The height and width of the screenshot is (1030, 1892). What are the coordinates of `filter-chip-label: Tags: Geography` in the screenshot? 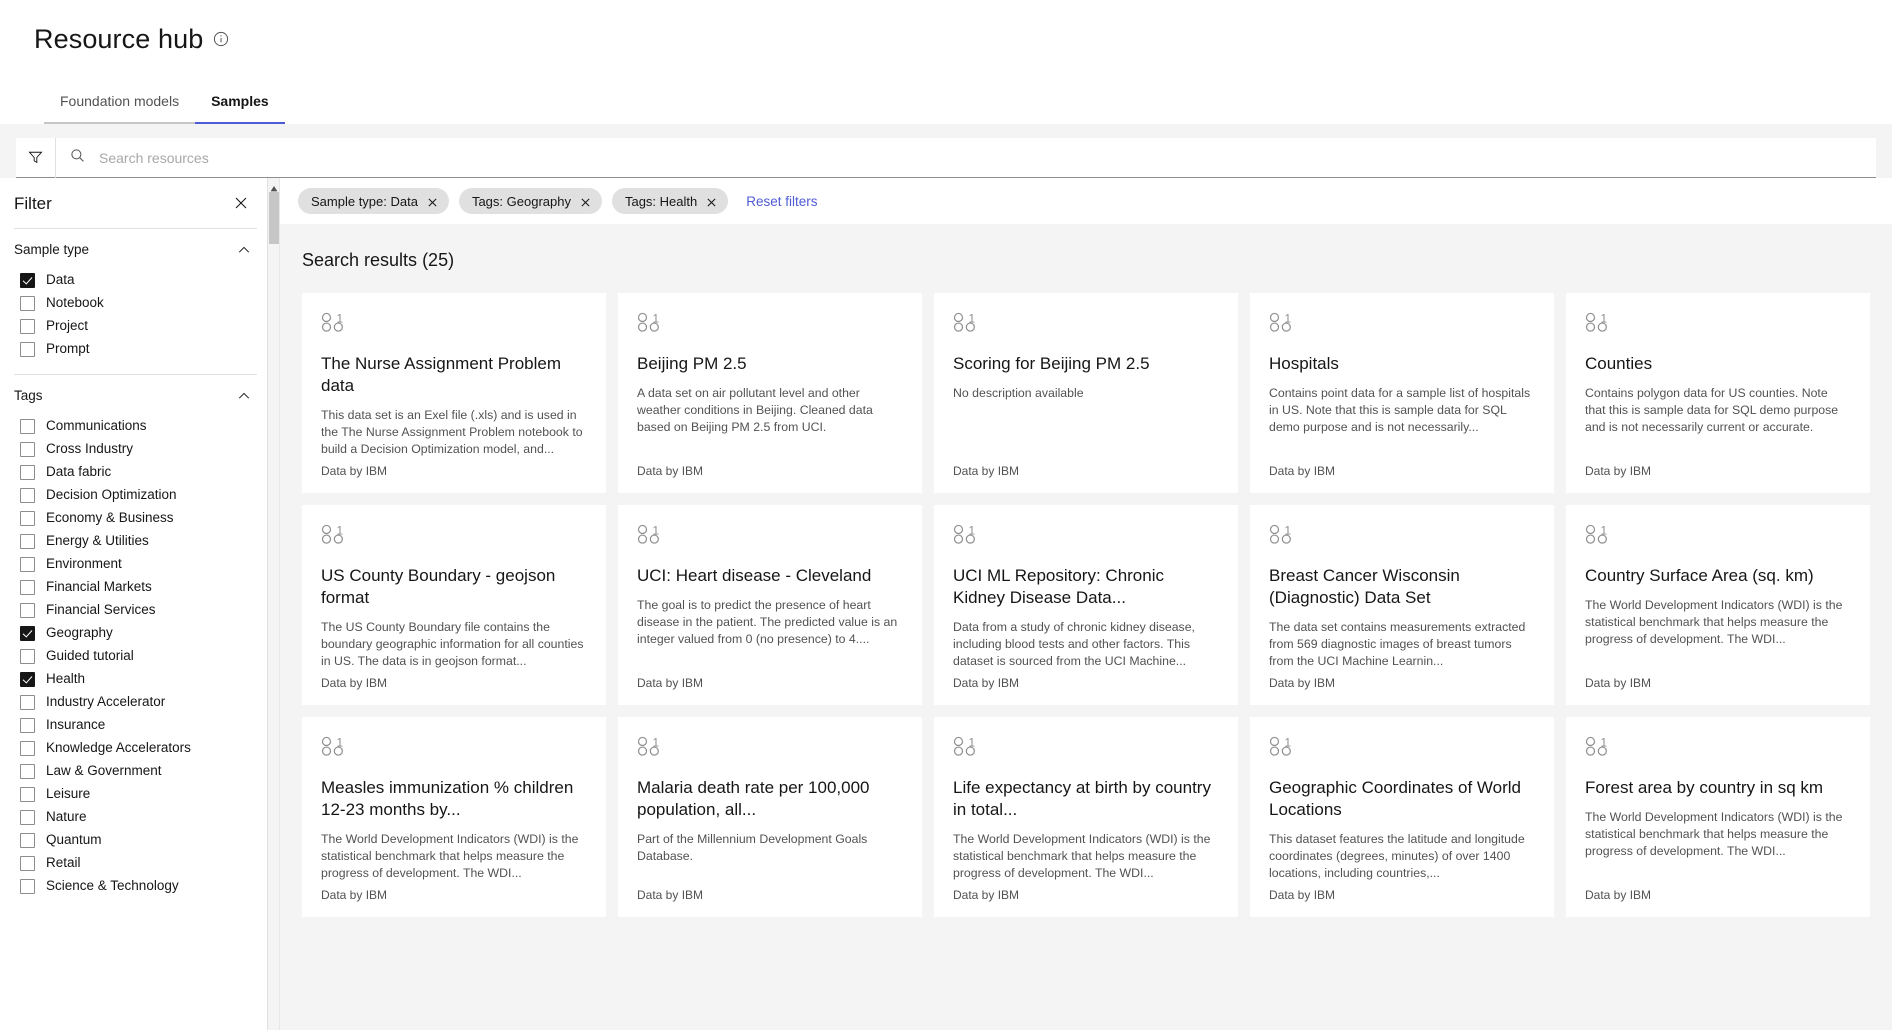 It's located at (521, 201).